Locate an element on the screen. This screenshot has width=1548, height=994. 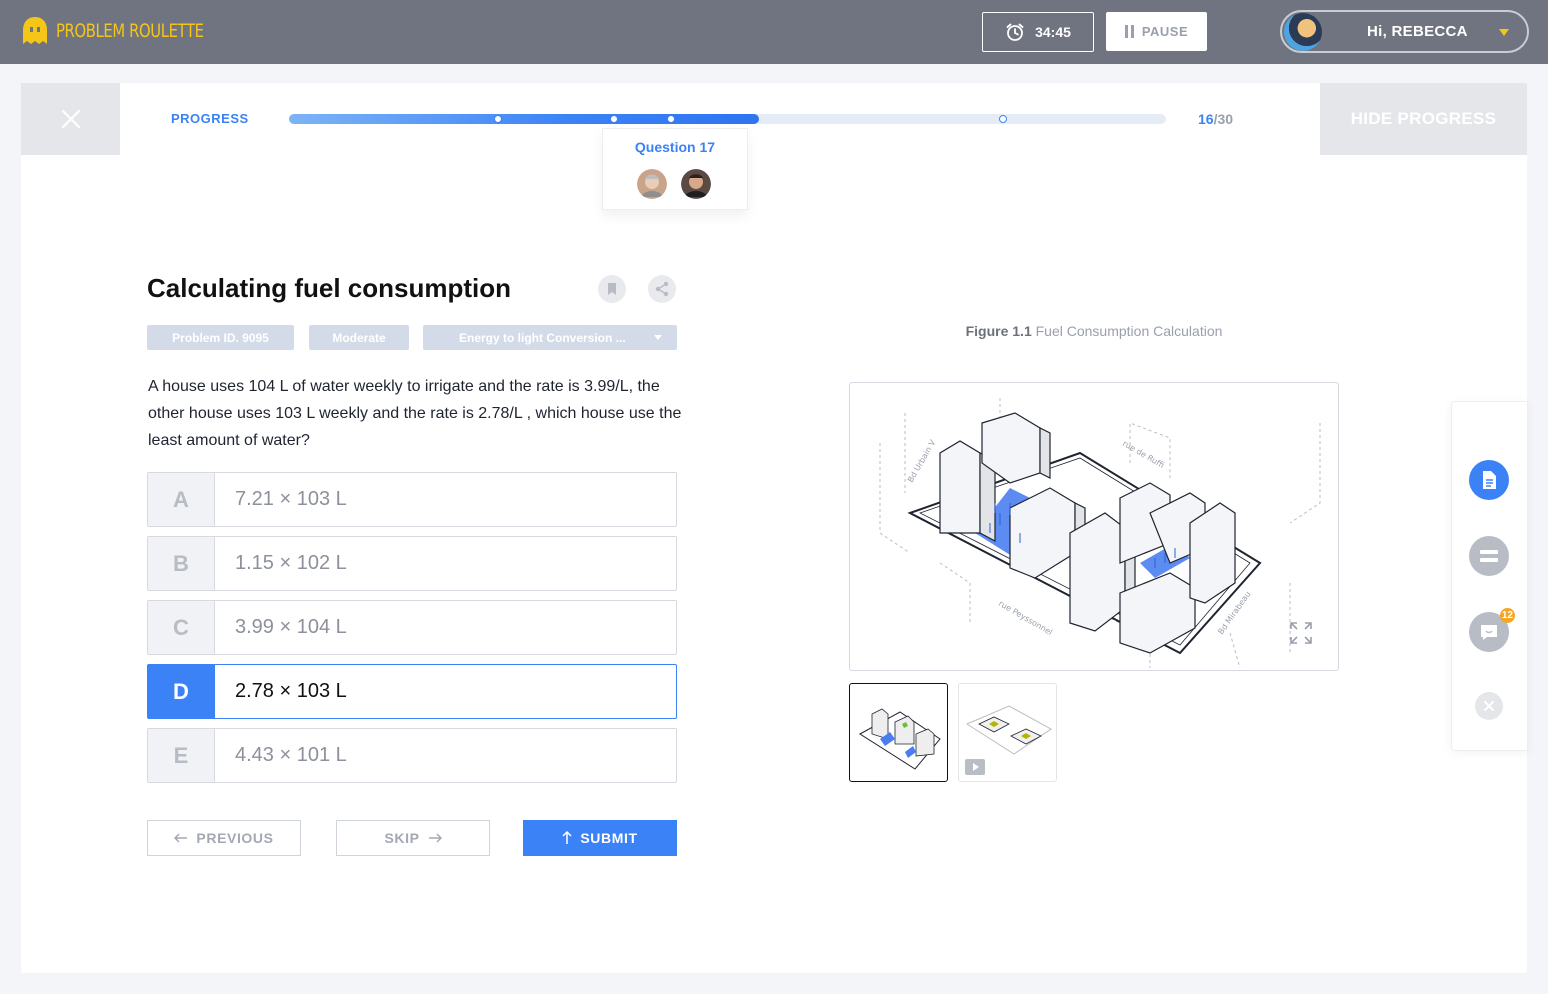
option-value: 2.78 × 103 L is located at coordinates (291, 691).